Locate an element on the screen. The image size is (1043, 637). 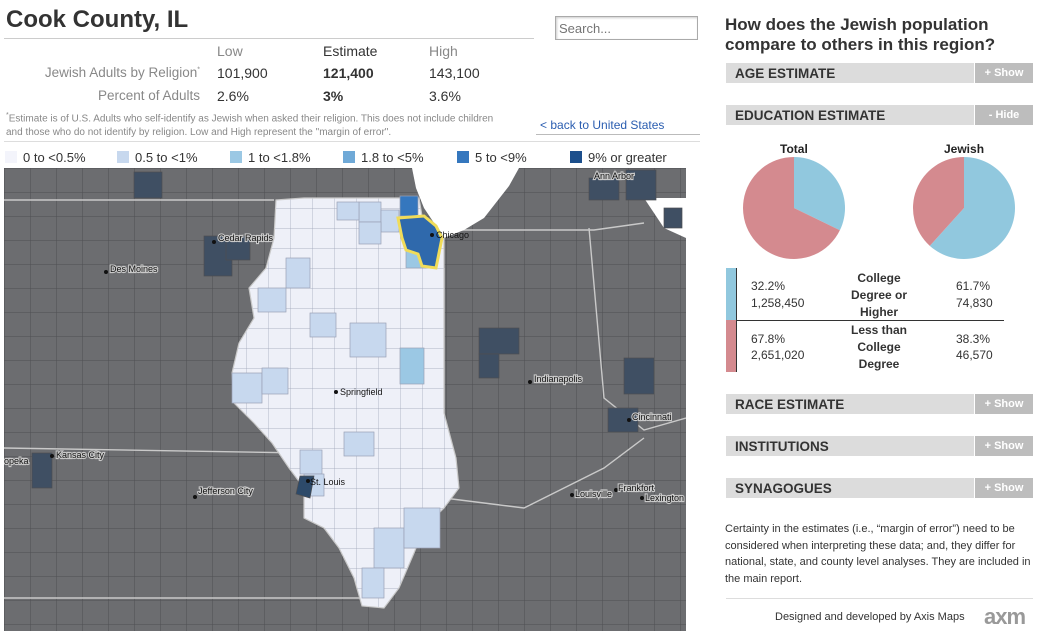
legend-bar-less-than-college is located at coordinates (731, 346).